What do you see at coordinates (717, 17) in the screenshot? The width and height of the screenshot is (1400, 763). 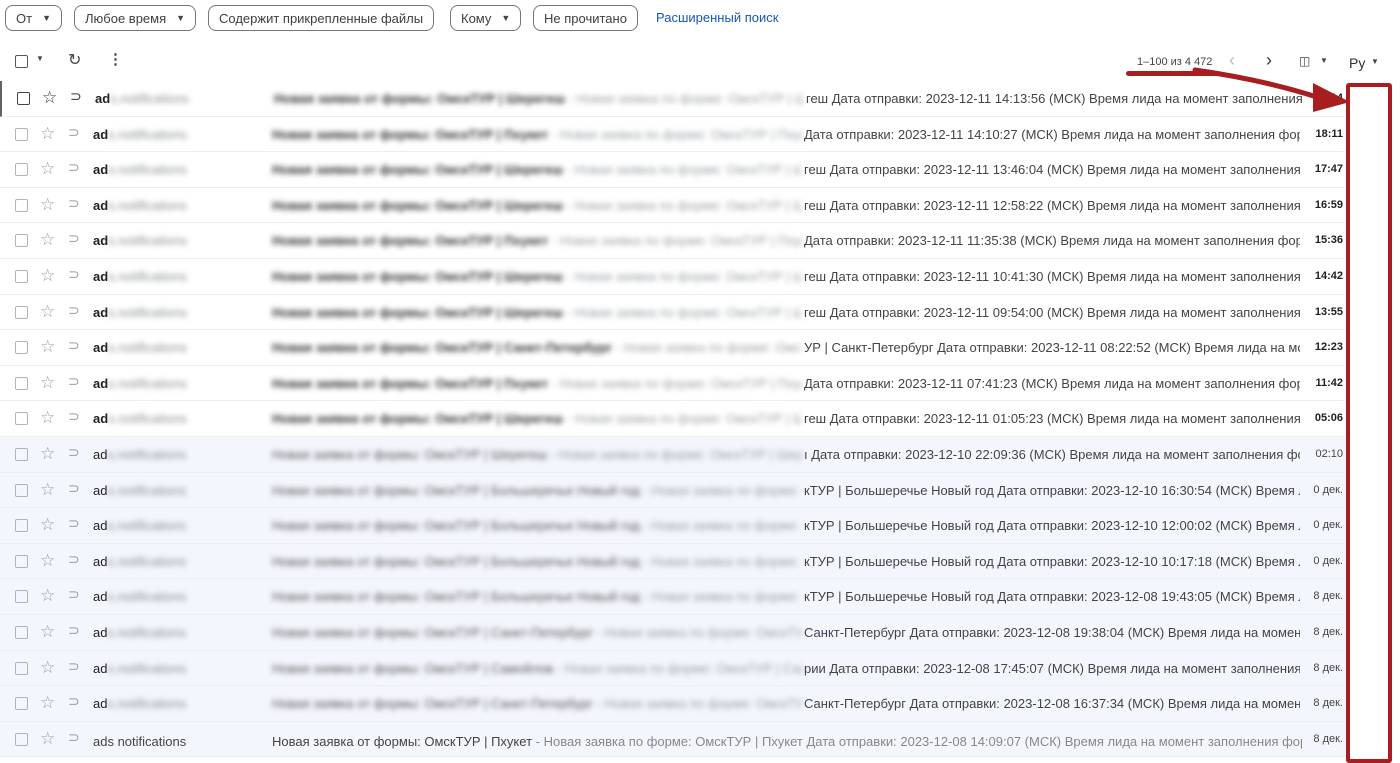 I see `advanced-search-link: Расширенный поиск` at bounding box center [717, 17].